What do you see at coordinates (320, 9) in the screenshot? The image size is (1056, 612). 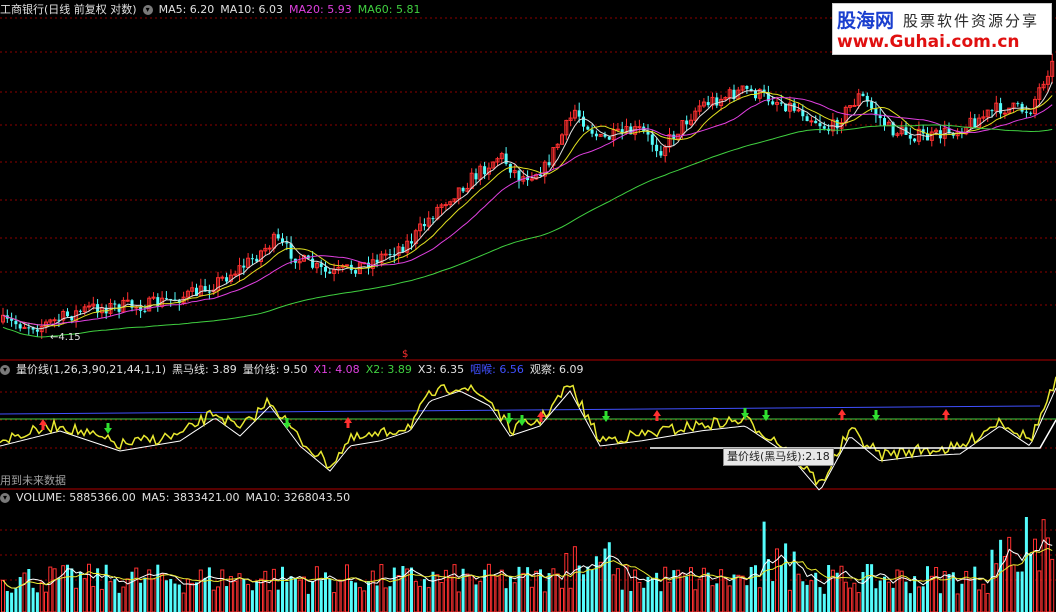 I see `ma20-label: MA20: 5.93` at bounding box center [320, 9].